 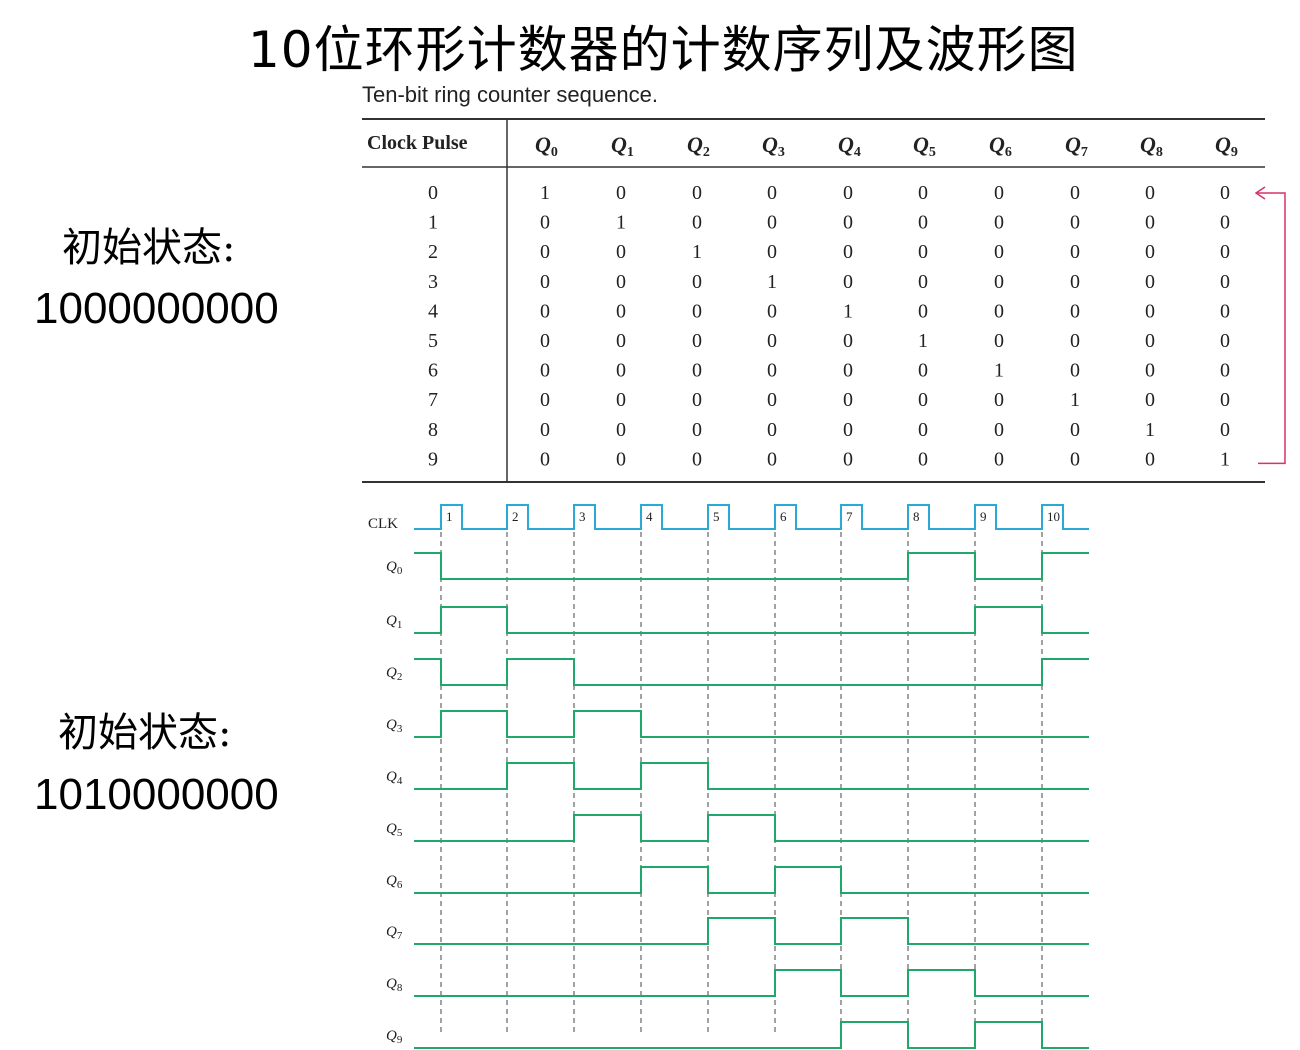 I want to click on signal-waveform-q9, so click(x=751, y=1035).